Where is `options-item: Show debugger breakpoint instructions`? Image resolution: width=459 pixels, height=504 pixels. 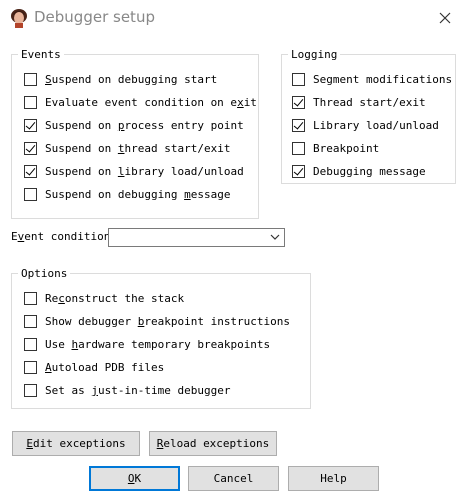 options-item: Show debugger breakpoint instructions is located at coordinates (157, 321).